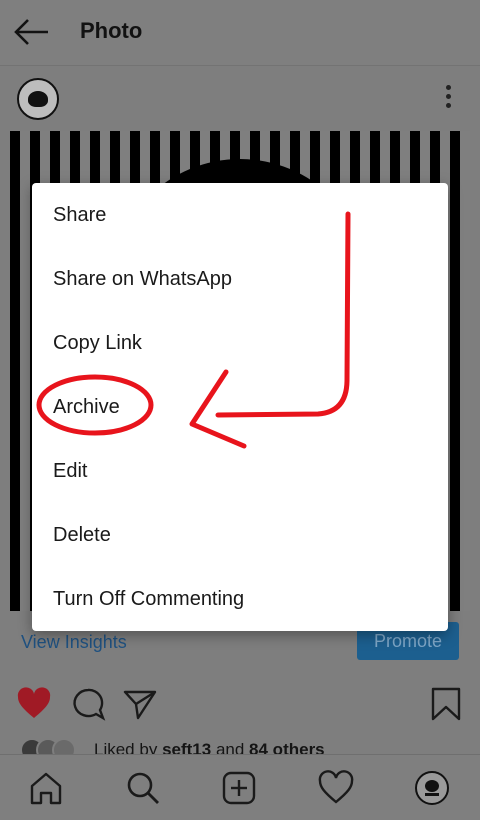 This screenshot has height=820, width=480. What do you see at coordinates (32, 32) in the screenshot?
I see `back-arrow-icon` at bounding box center [32, 32].